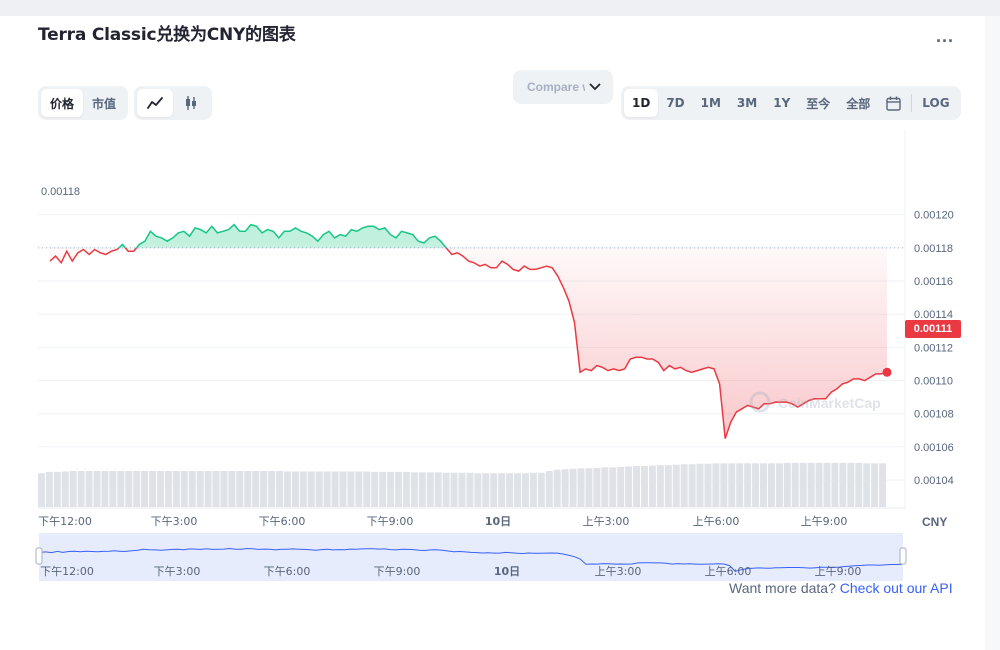  Describe the element at coordinates (824, 521) in the screenshot. I see `x-tick-label: 上午9:00` at that location.